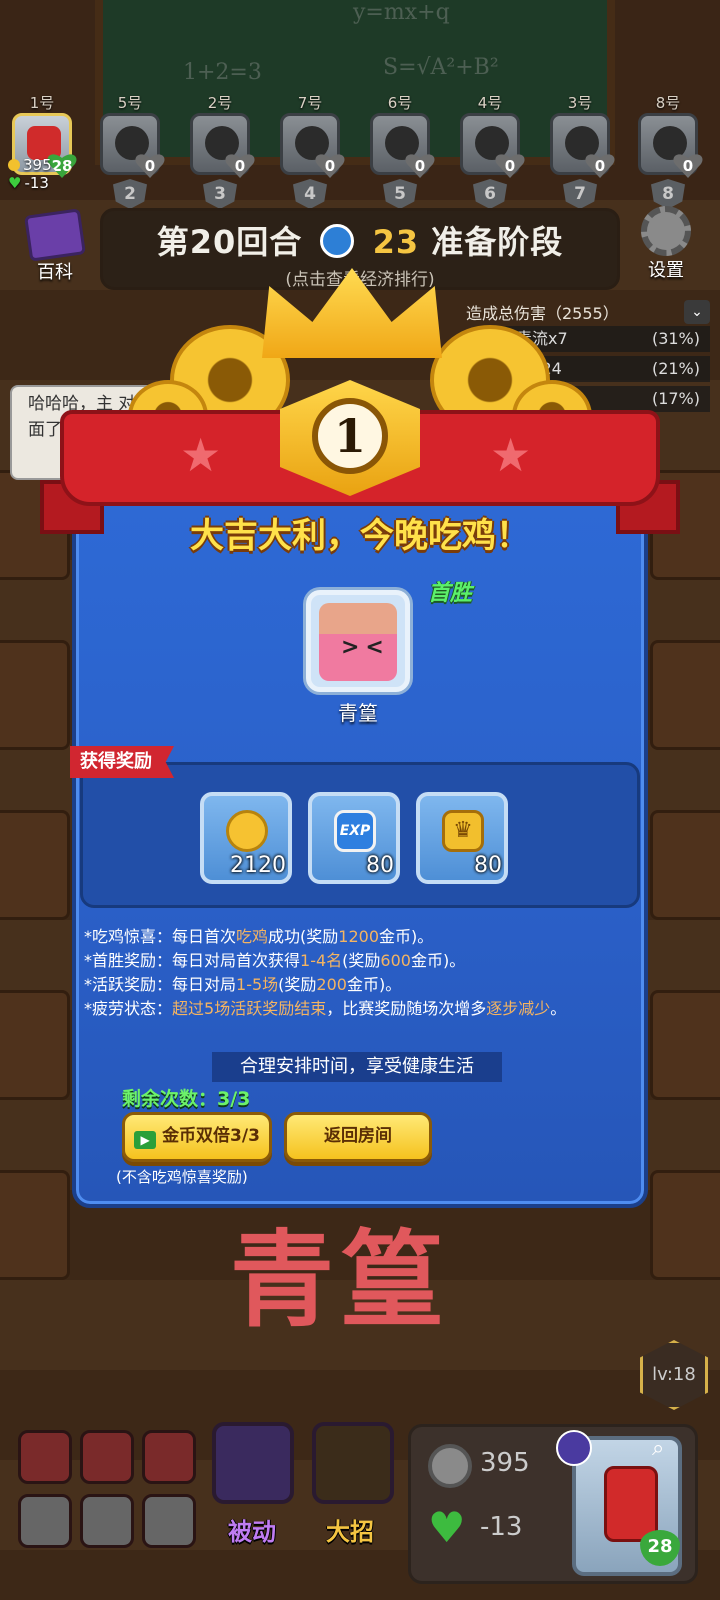  I want to click on settings-button: 设置, so click(666, 244).